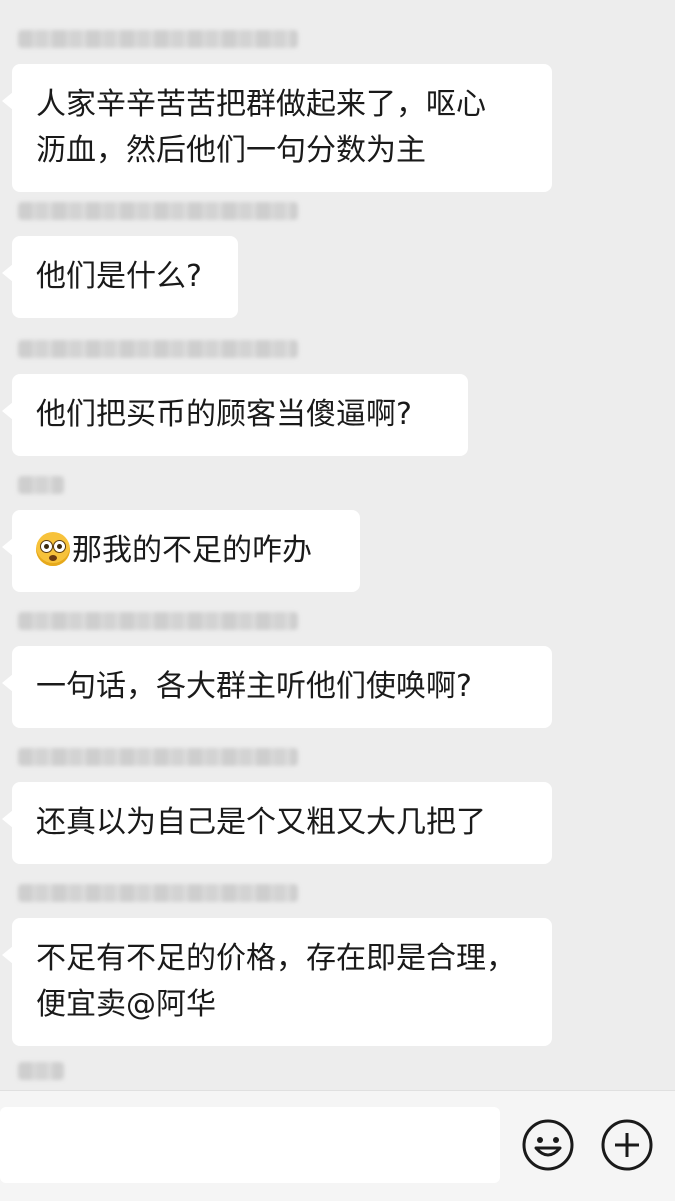  I want to click on message-item: 他们把买币的顾客当傻逼啊?, so click(235, 398).